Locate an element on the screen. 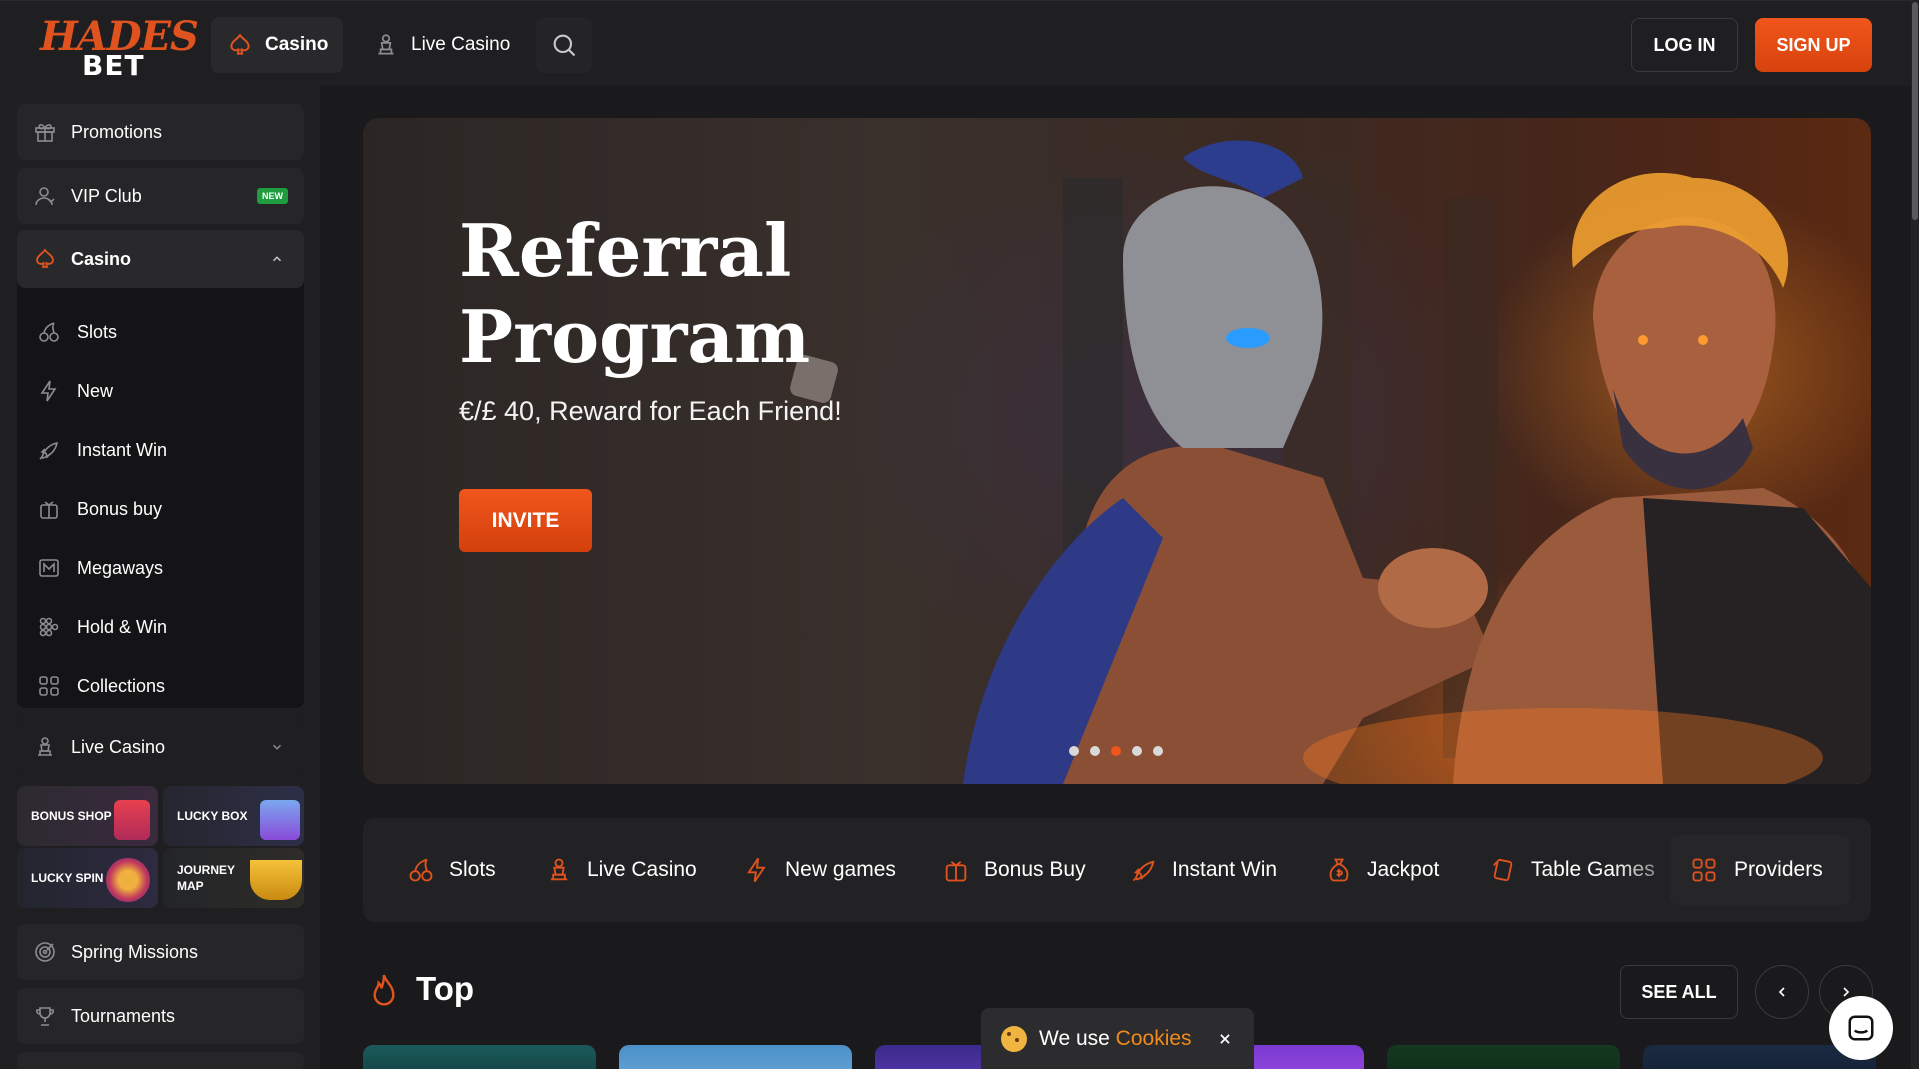 The image size is (1919, 1069). category-bonus-buy: Bonus Buy is located at coordinates (1014, 870).